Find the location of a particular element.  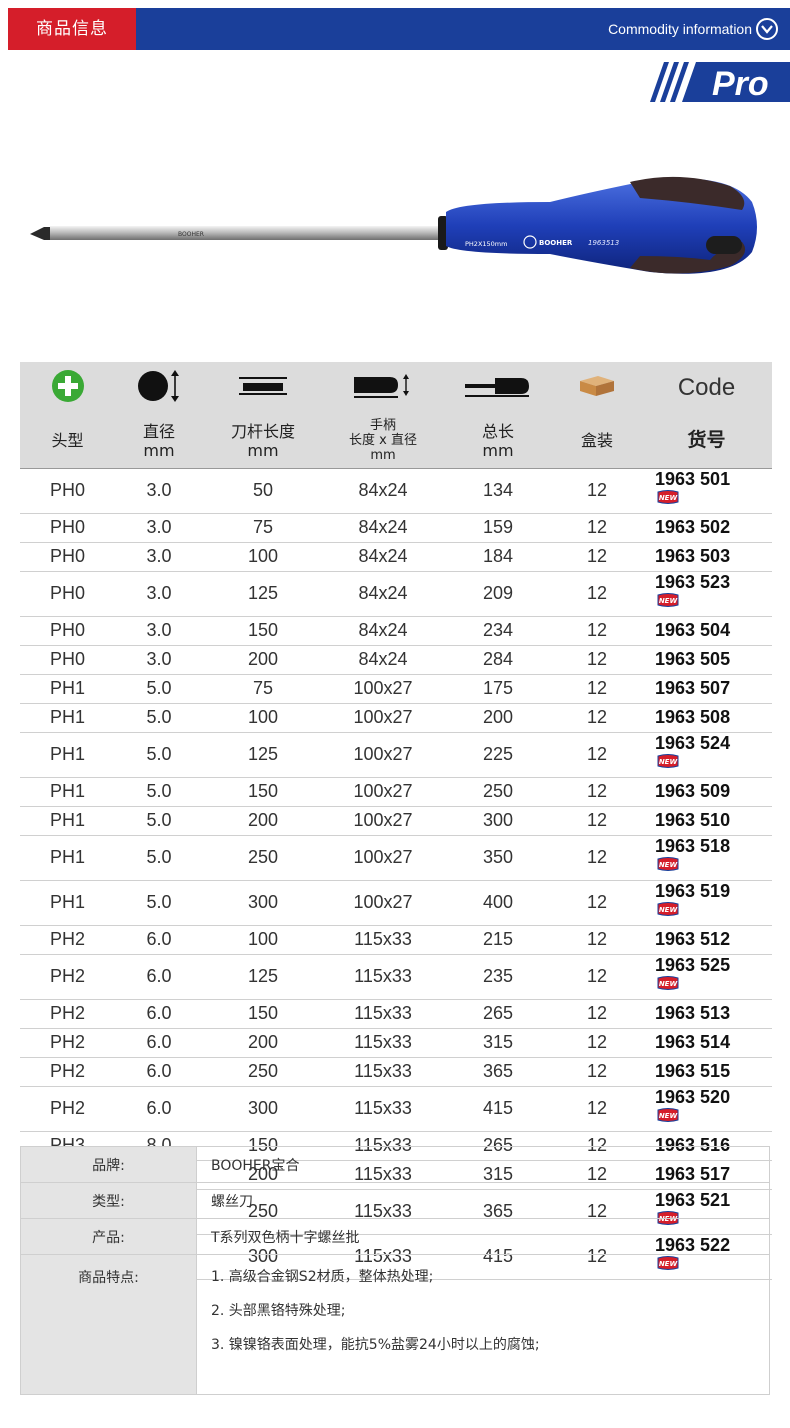

total-length-cell: 225 is located at coordinates (498, 755).